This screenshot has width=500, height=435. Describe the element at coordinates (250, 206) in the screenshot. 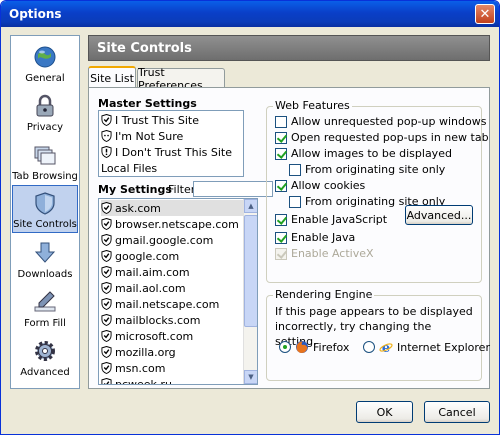

I see `scroll-up-button: ▲` at that location.